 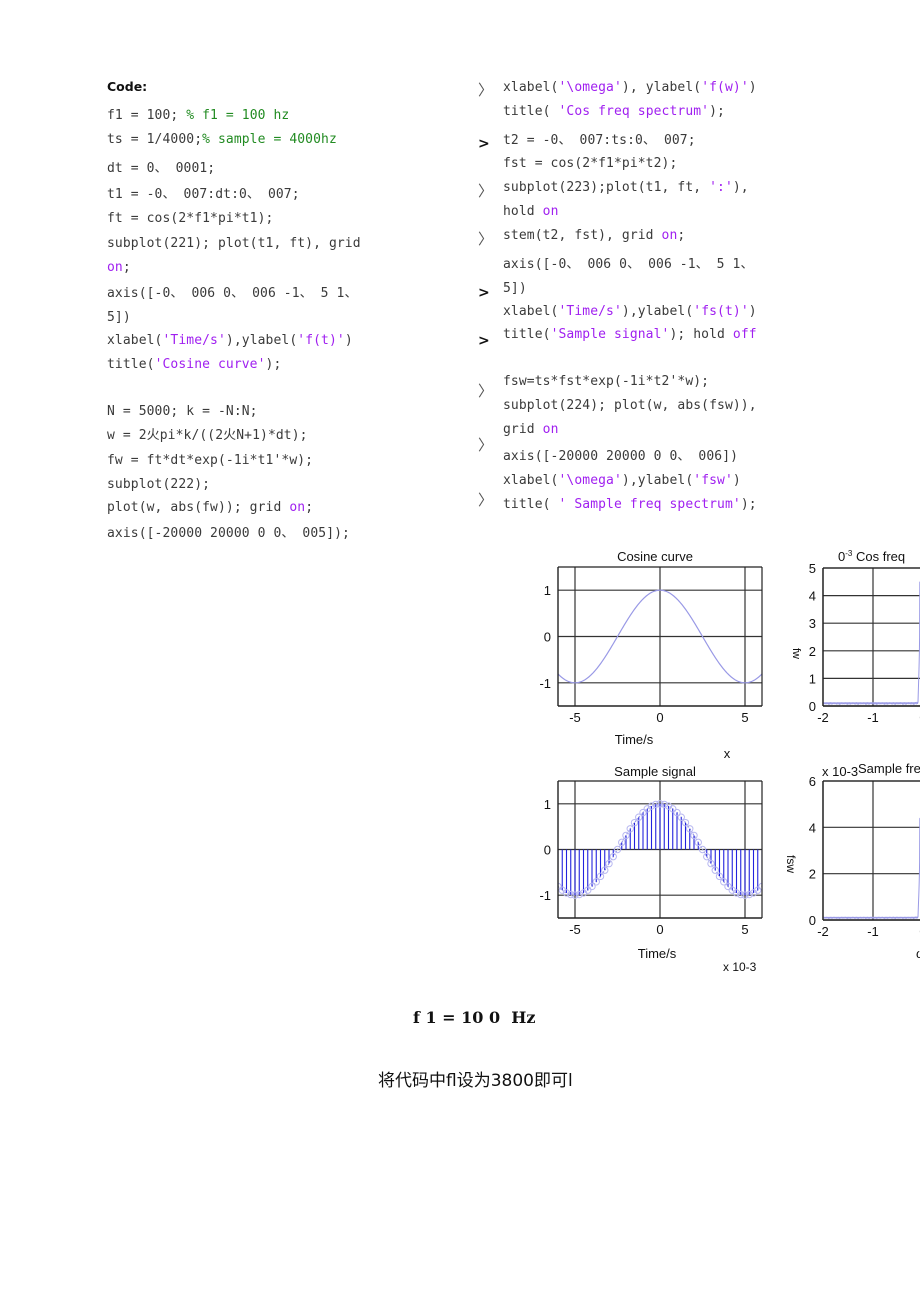 I want to click on title-main: Cos freq, so click(x=878, y=556).